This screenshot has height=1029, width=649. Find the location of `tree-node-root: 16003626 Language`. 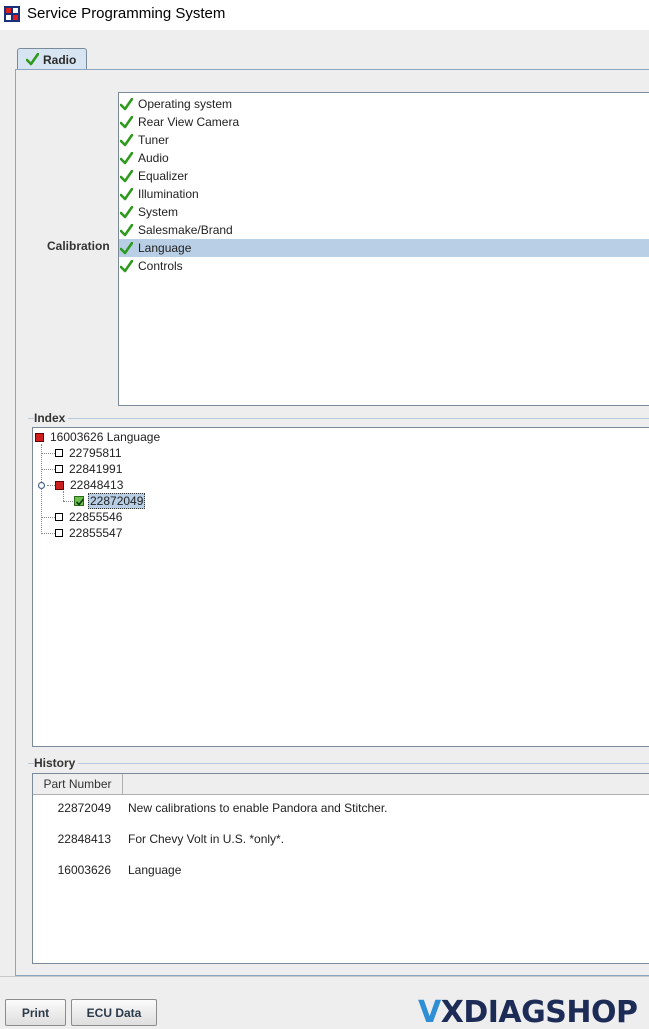

tree-node-root: 16003626 Language is located at coordinates (97, 437).